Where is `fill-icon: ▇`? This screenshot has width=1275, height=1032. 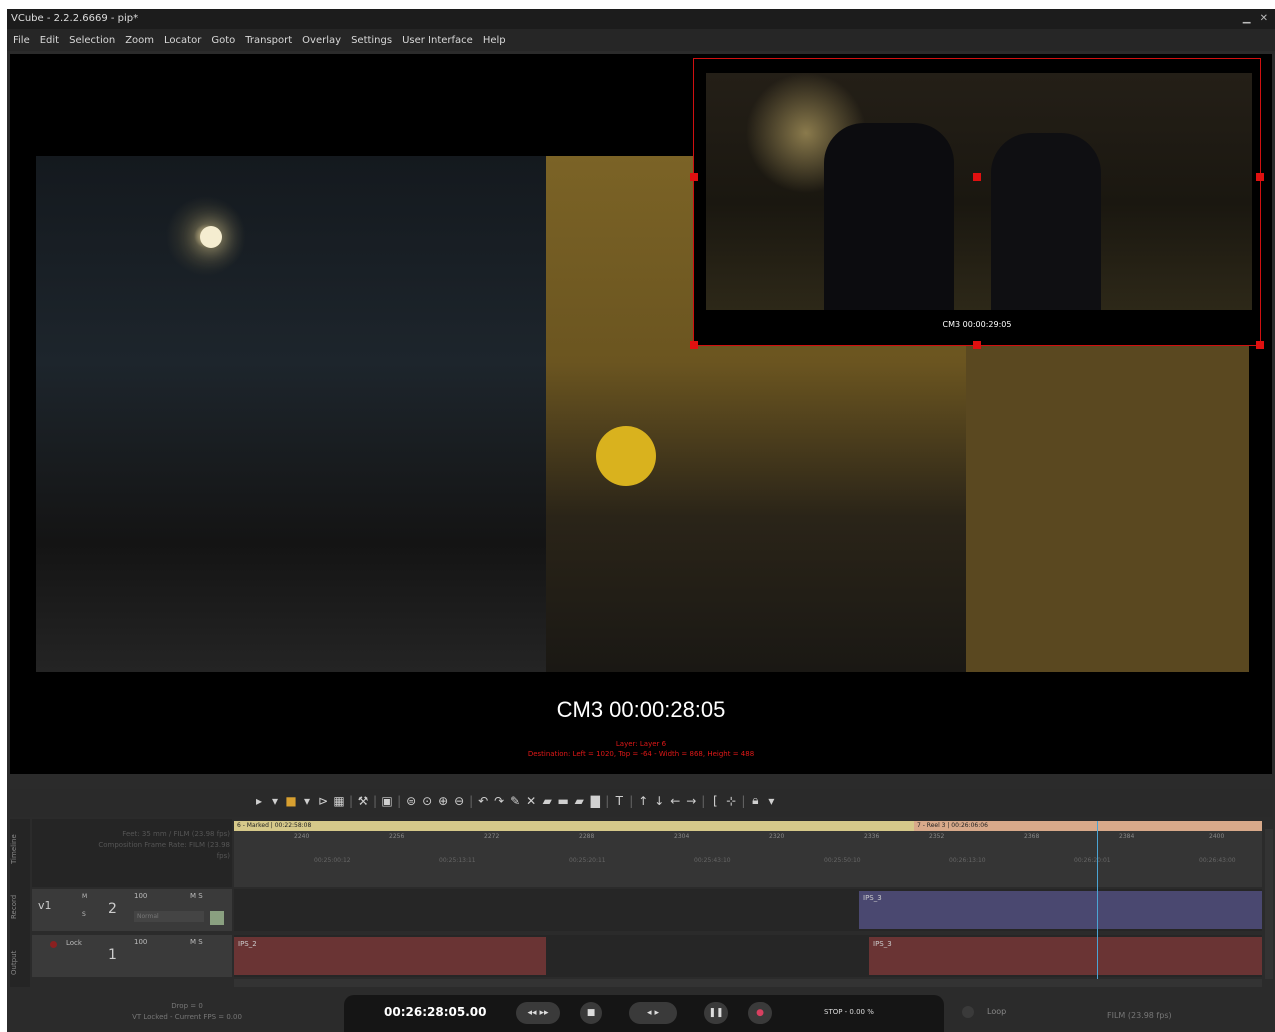
fill-icon: ▇ is located at coordinates (595, 801).